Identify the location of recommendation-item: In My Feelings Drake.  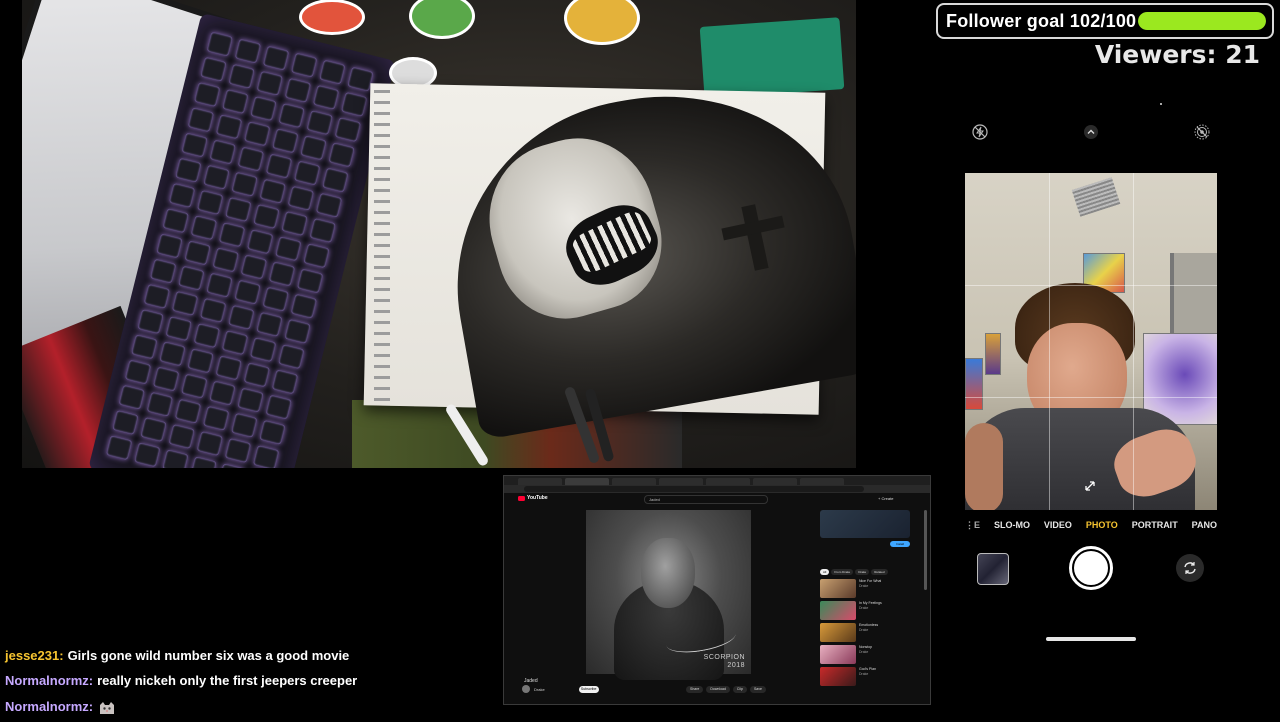
(865, 611).